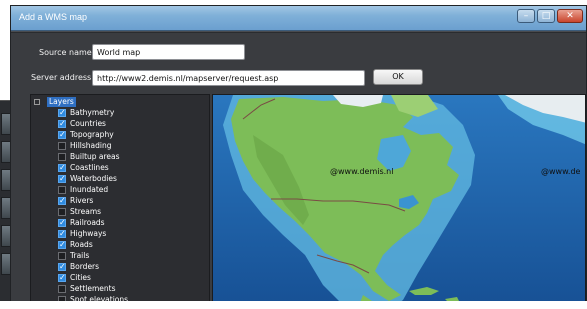  Describe the element at coordinates (93, 178) in the screenshot. I see `layer-label: Waterbodies` at that location.